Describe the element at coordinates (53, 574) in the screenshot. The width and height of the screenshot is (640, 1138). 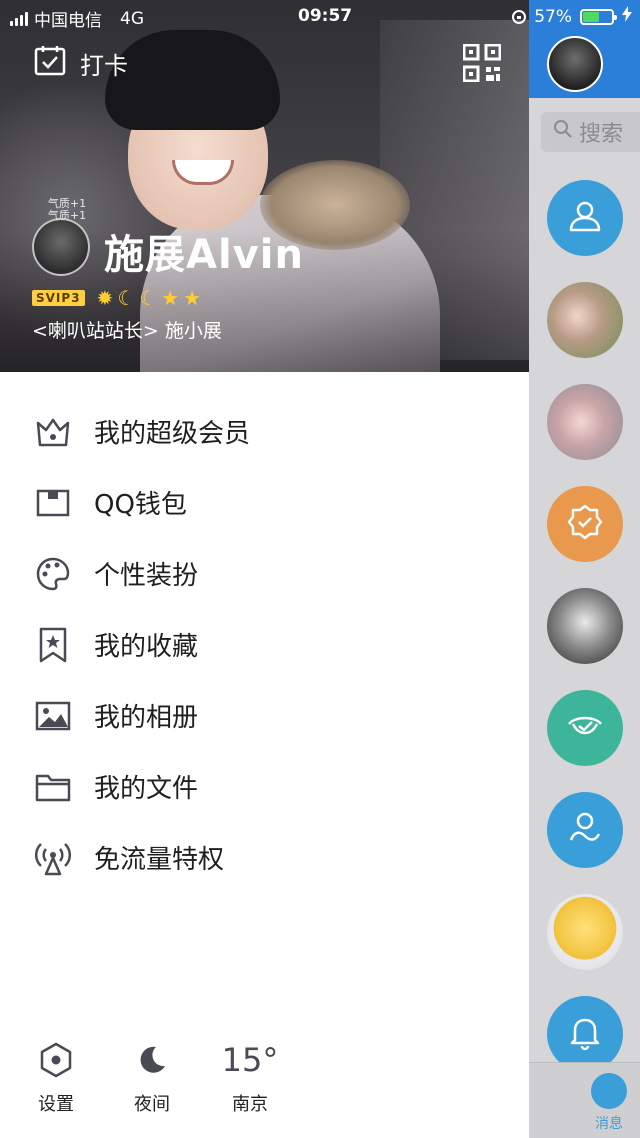
I see `palette-icon` at that location.